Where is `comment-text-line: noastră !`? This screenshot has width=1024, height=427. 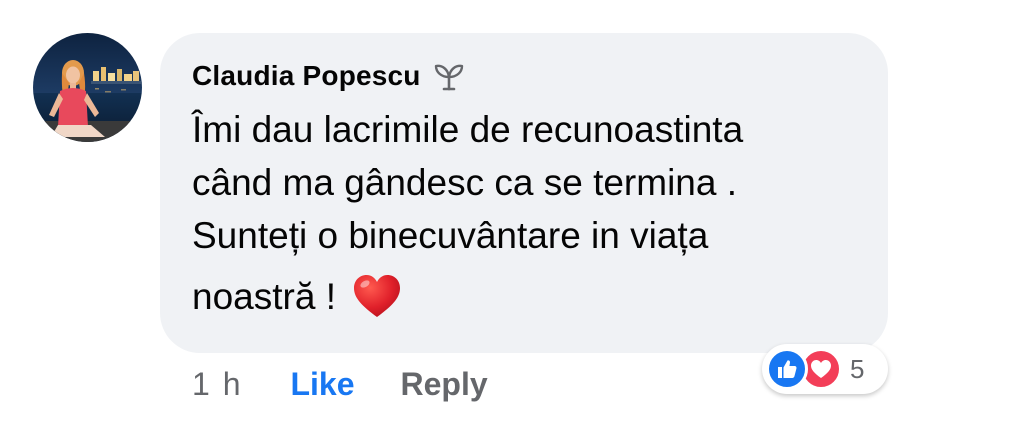 comment-text-line: noastră ! is located at coordinates (264, 296).